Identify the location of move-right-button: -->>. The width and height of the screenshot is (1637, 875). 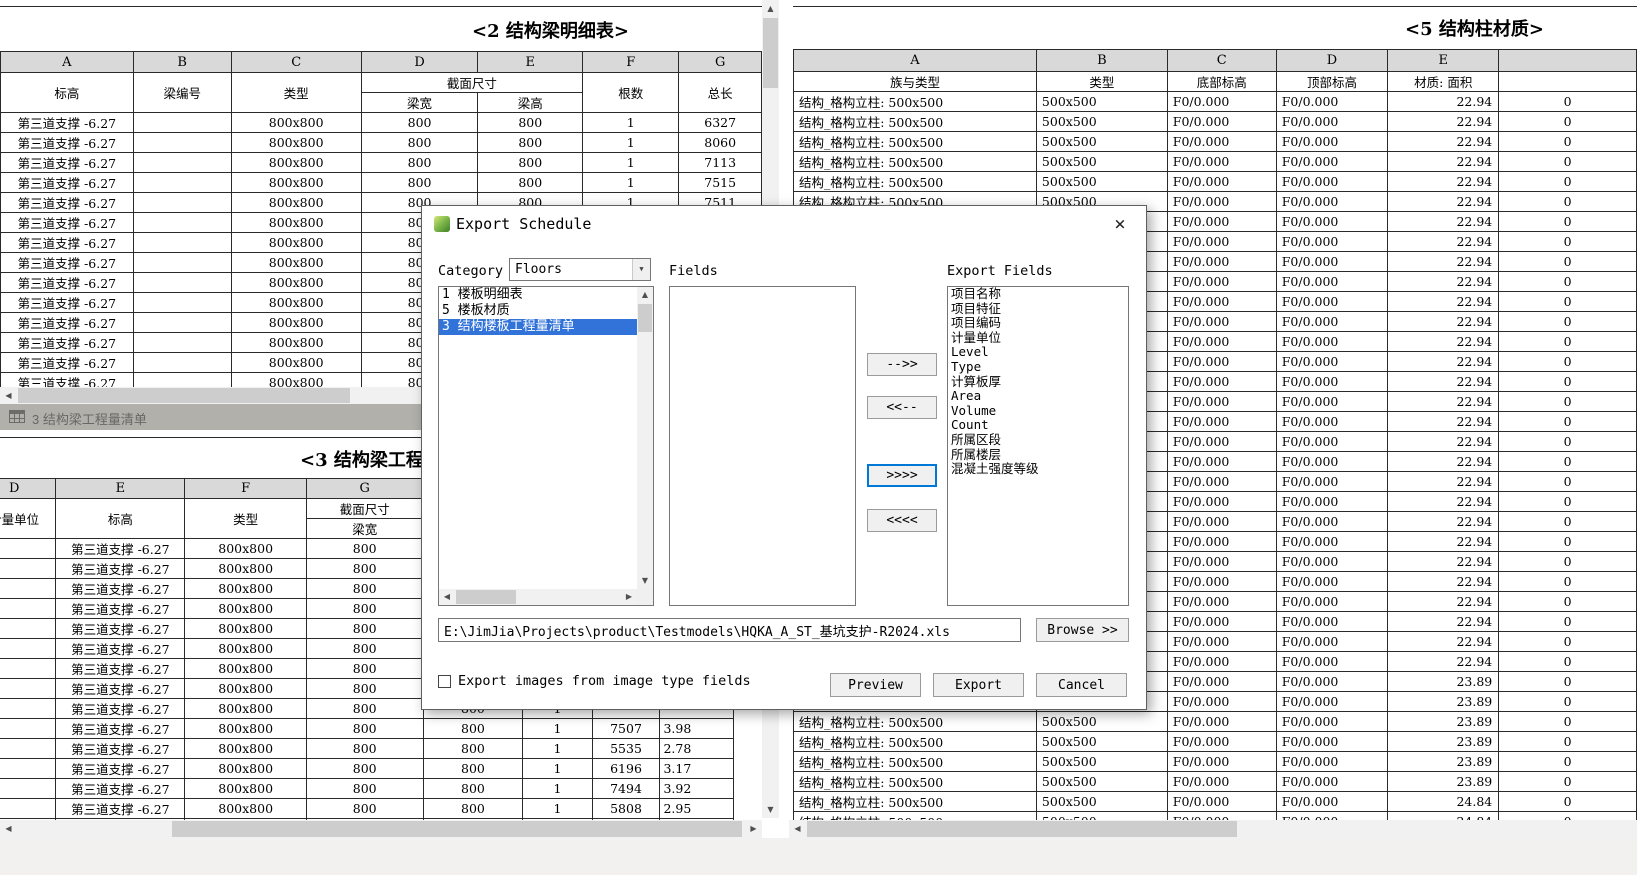
(902, 364).